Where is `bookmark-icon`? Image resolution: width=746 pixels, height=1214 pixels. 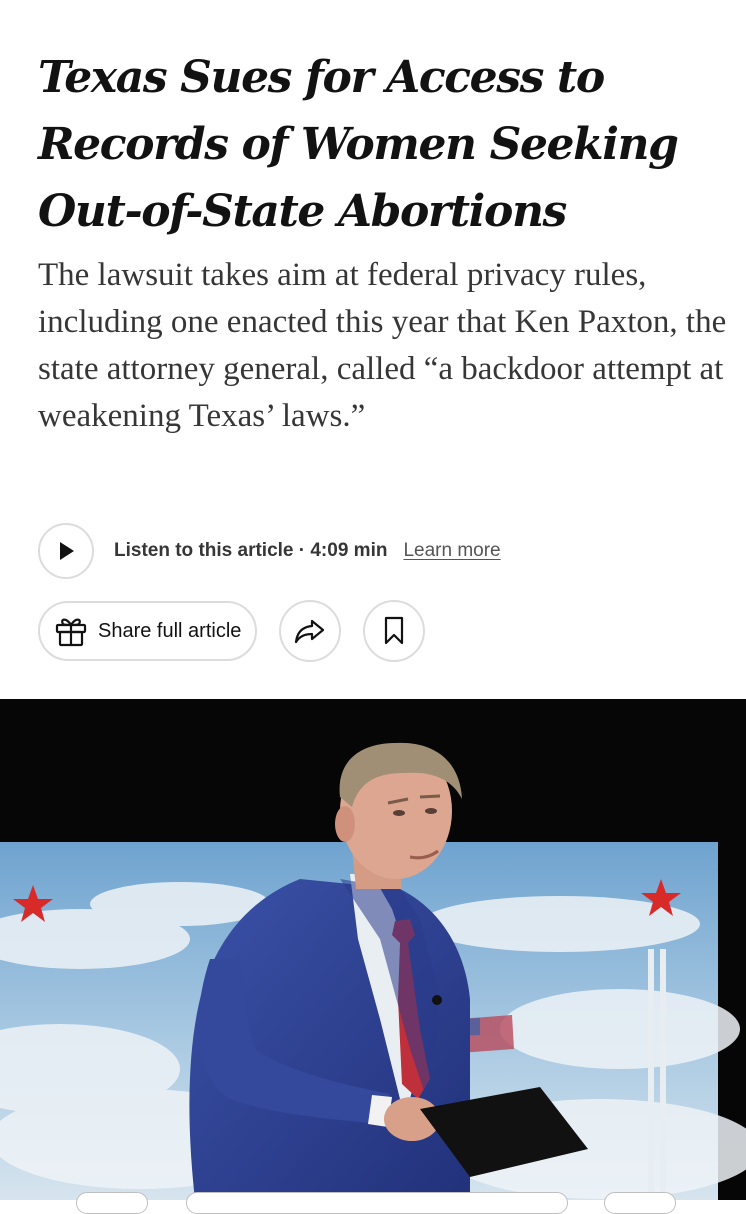
bookmark-icon is located at coordinates (394, 630).